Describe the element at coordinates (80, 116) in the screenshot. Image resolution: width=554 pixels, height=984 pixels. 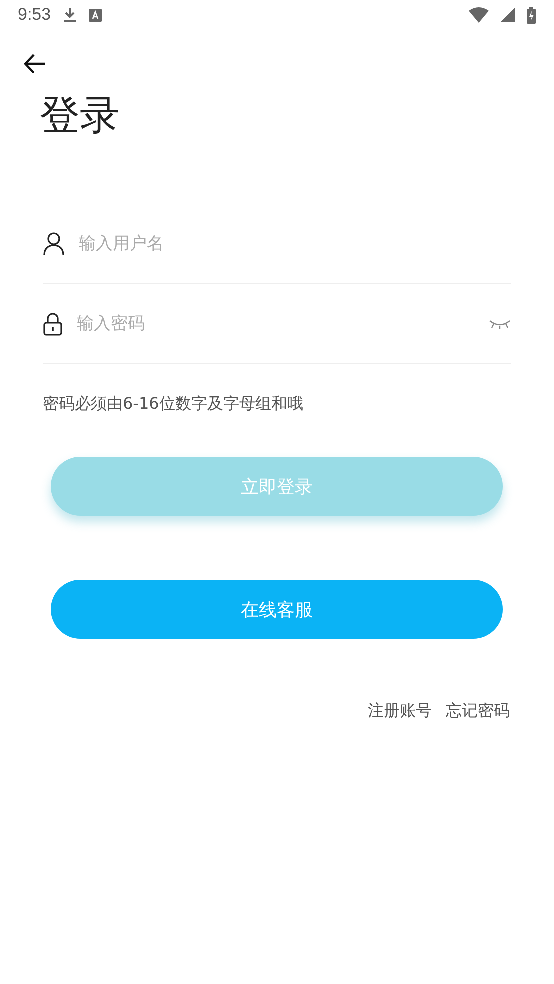
I see `page-title: 登录` at that location.